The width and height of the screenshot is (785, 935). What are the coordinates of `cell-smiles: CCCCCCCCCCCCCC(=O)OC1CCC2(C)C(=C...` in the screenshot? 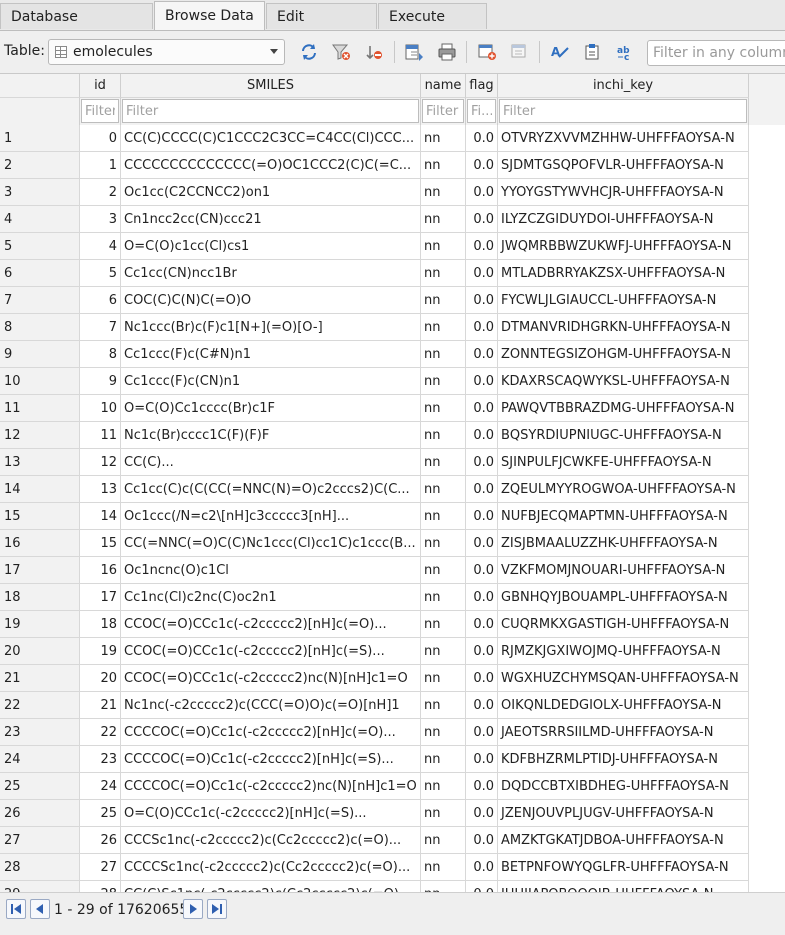 It's located at (271, 165).